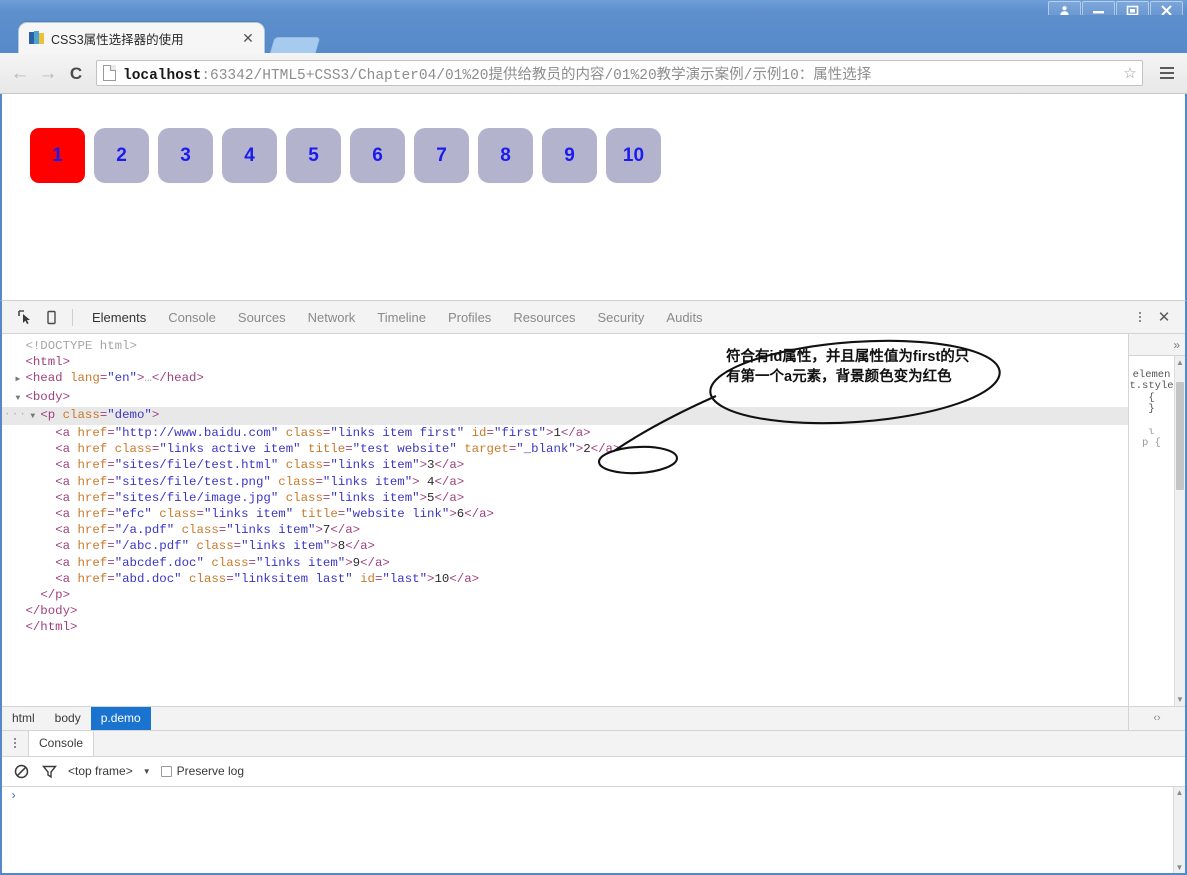 The image size is (1187, 875). I want to click on dom-node-row: </body>, so click(565, 611).